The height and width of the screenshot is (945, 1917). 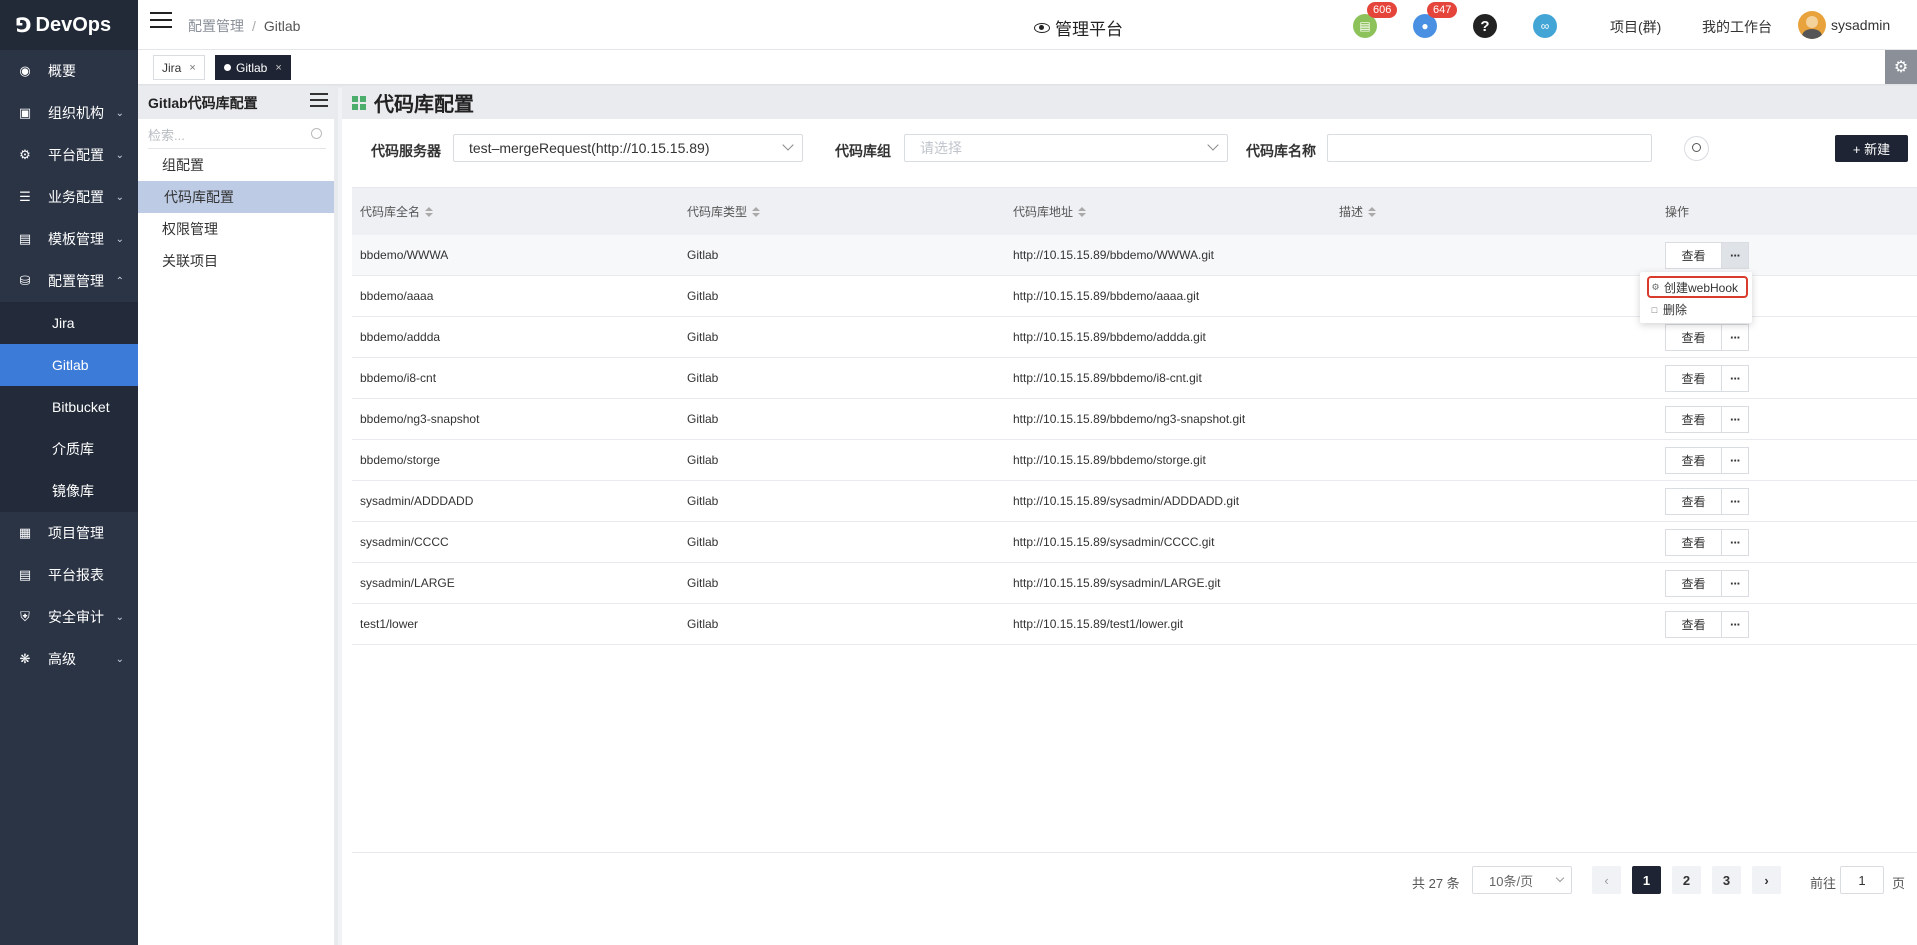 What do you see at coordinates (1844, 25) in the screenshot?
I see `user-menu: sysadmin` at bounding box center [1844, 25].